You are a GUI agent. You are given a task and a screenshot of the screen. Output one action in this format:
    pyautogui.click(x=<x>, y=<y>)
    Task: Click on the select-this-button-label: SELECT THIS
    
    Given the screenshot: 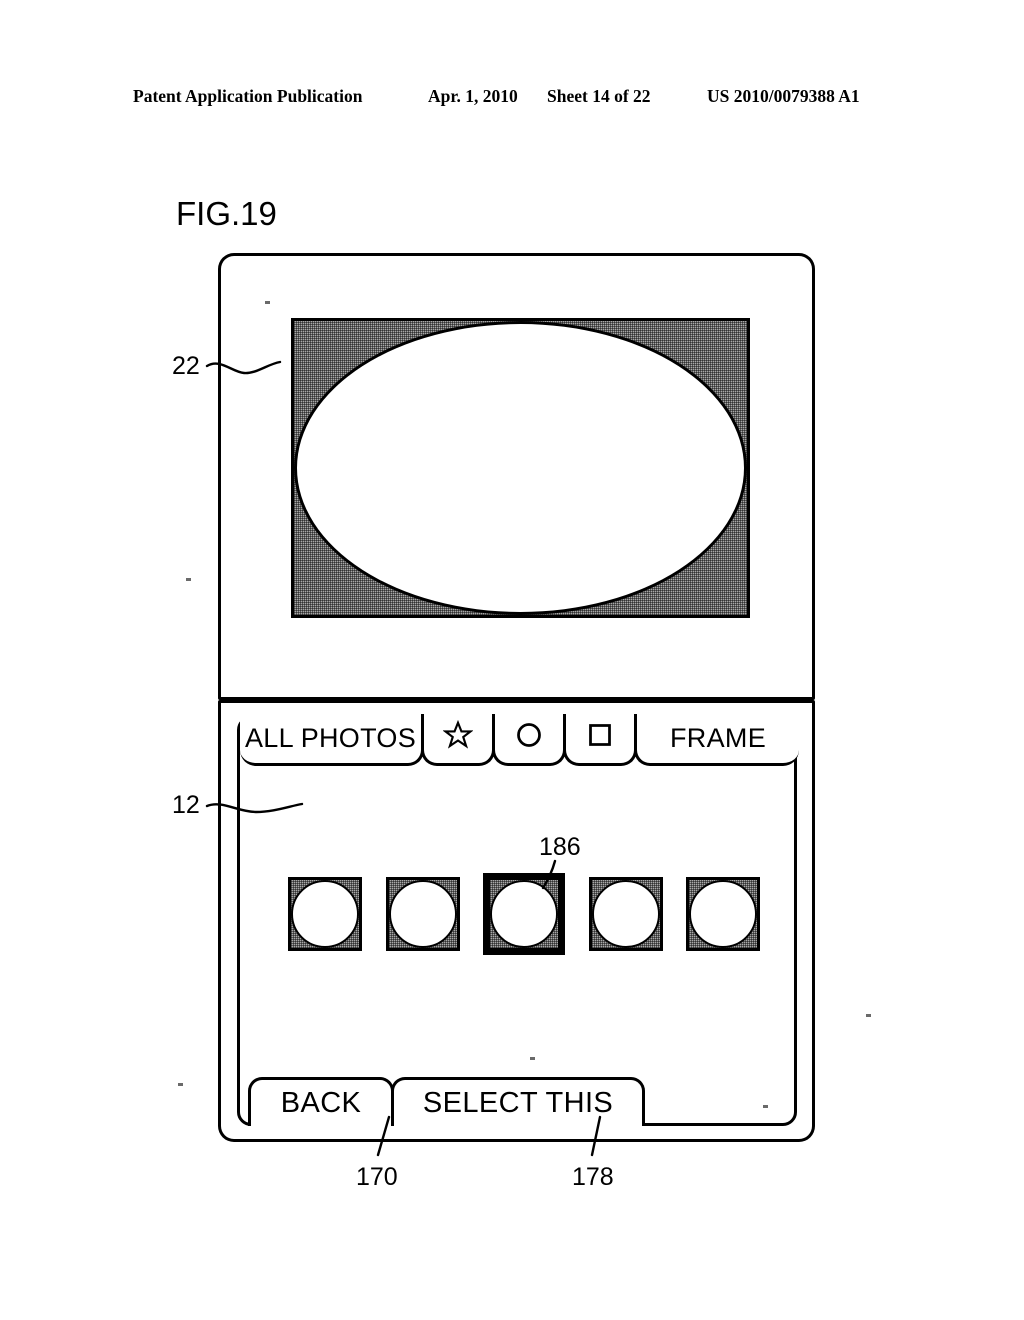 What is the action you would take?
    pyautogui.click(x=518, y=1102)
    